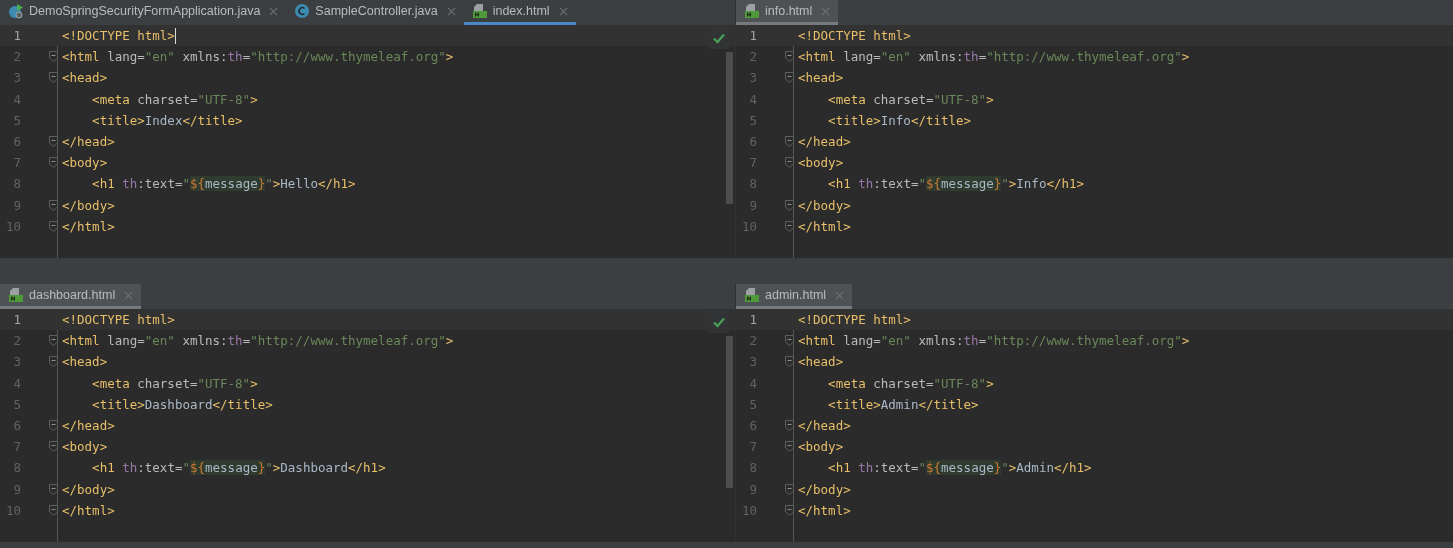  What do you see at coordinates (71, 296) in the screenshot?
I see `editor-tab: dashboard.html` at bounding box center [71, 296].